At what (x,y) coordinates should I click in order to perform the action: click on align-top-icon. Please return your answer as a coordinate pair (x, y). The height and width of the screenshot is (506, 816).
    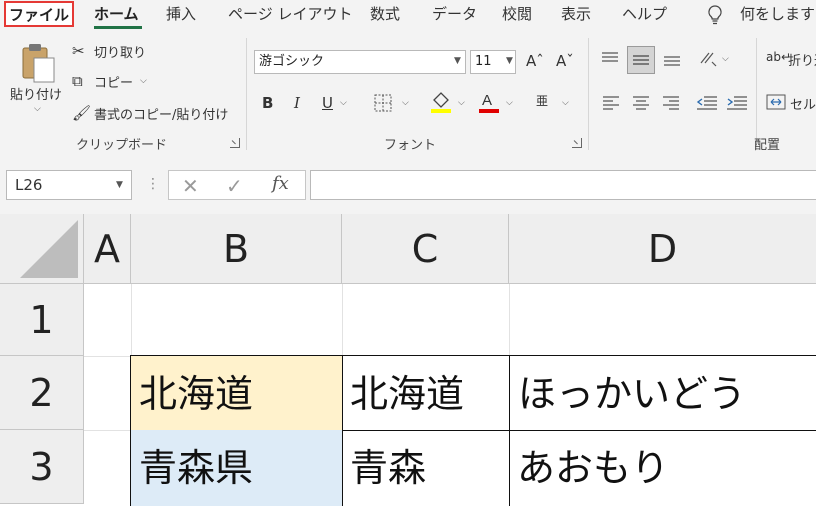
    Looking at the image, I should click on (610, 61).